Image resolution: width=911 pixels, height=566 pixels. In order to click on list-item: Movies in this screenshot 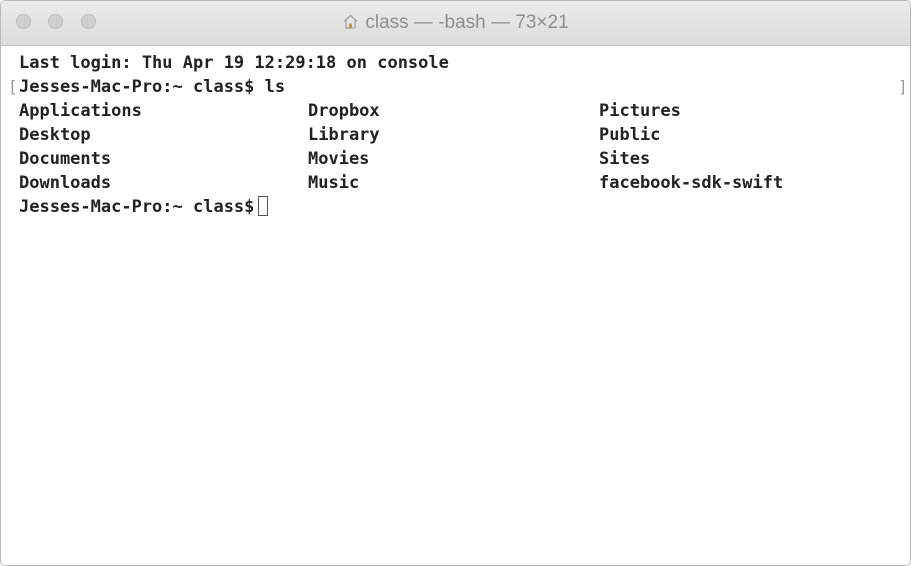, I will do `click(339, 159)`.